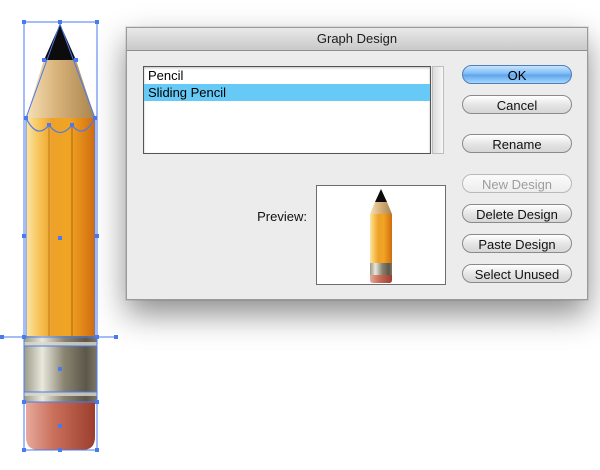  I want to click on paste-design-button: Paste Design, so click(517, 243).